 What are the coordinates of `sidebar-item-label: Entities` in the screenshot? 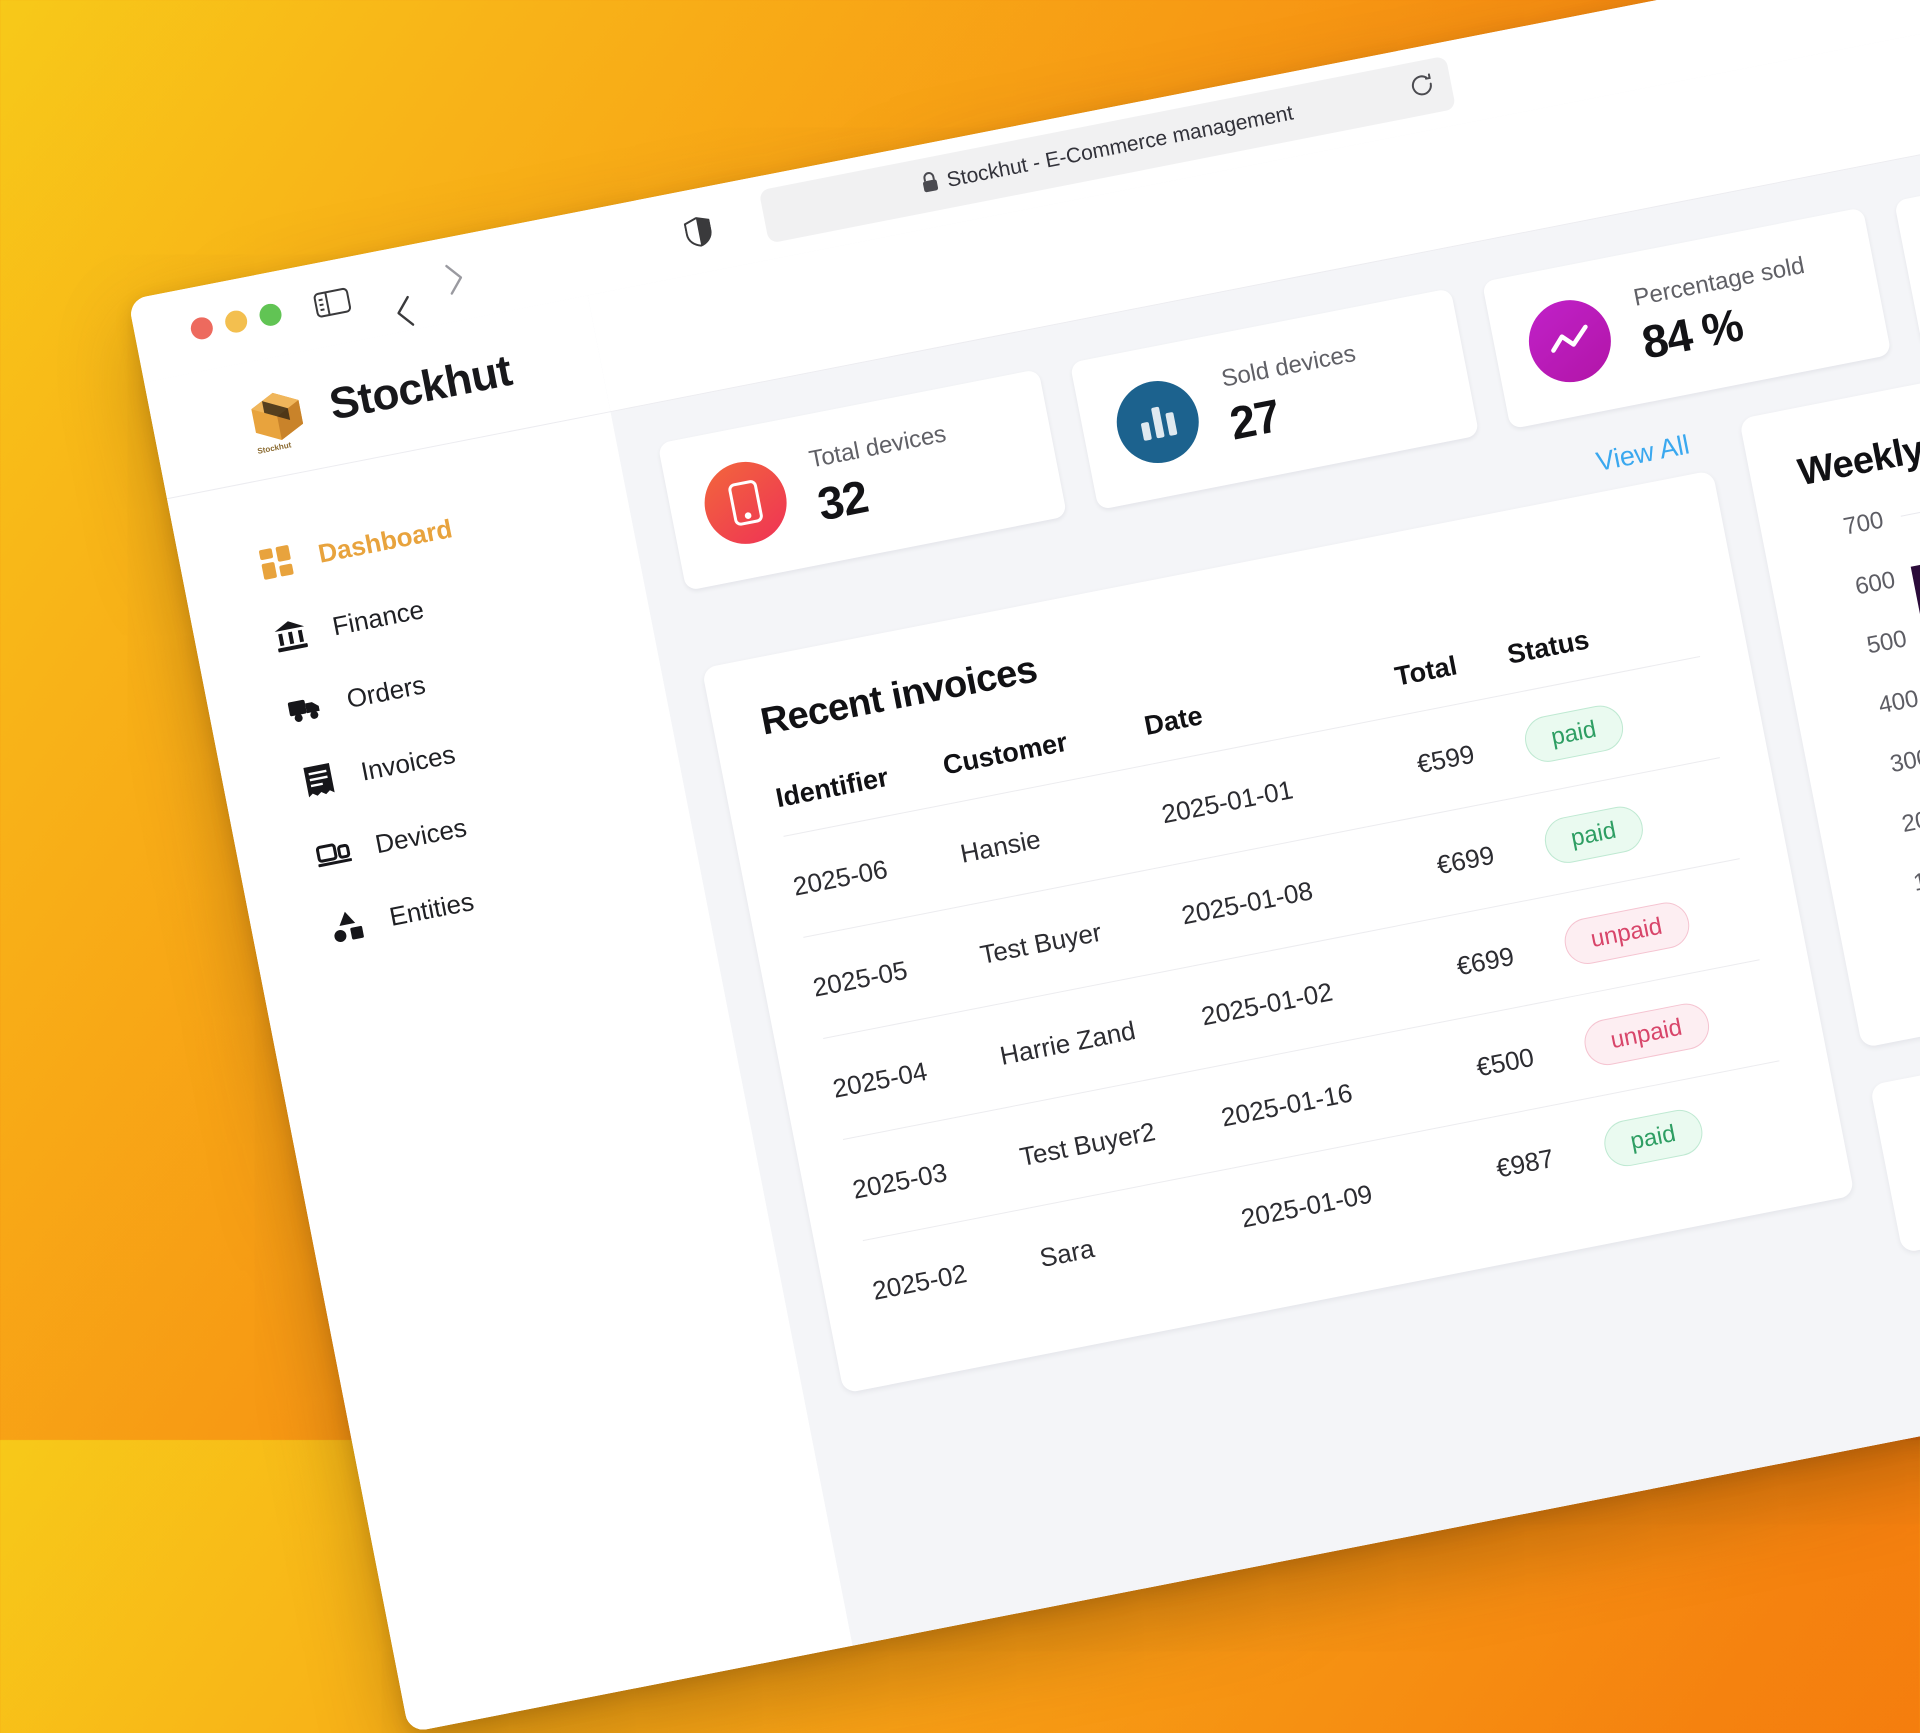 It's located at (431, 908).